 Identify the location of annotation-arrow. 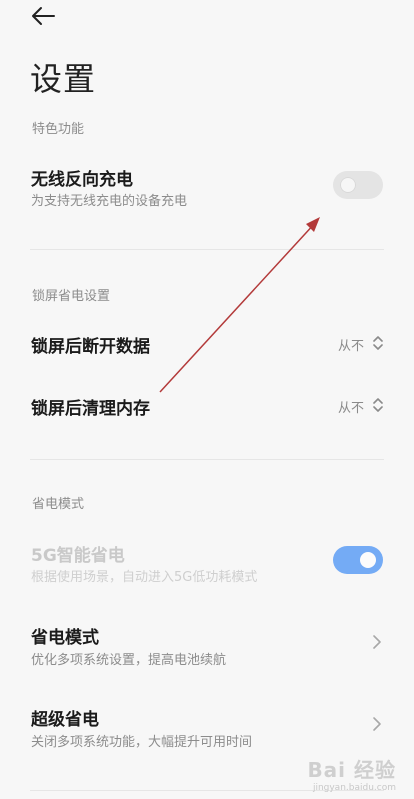
(239, 305).